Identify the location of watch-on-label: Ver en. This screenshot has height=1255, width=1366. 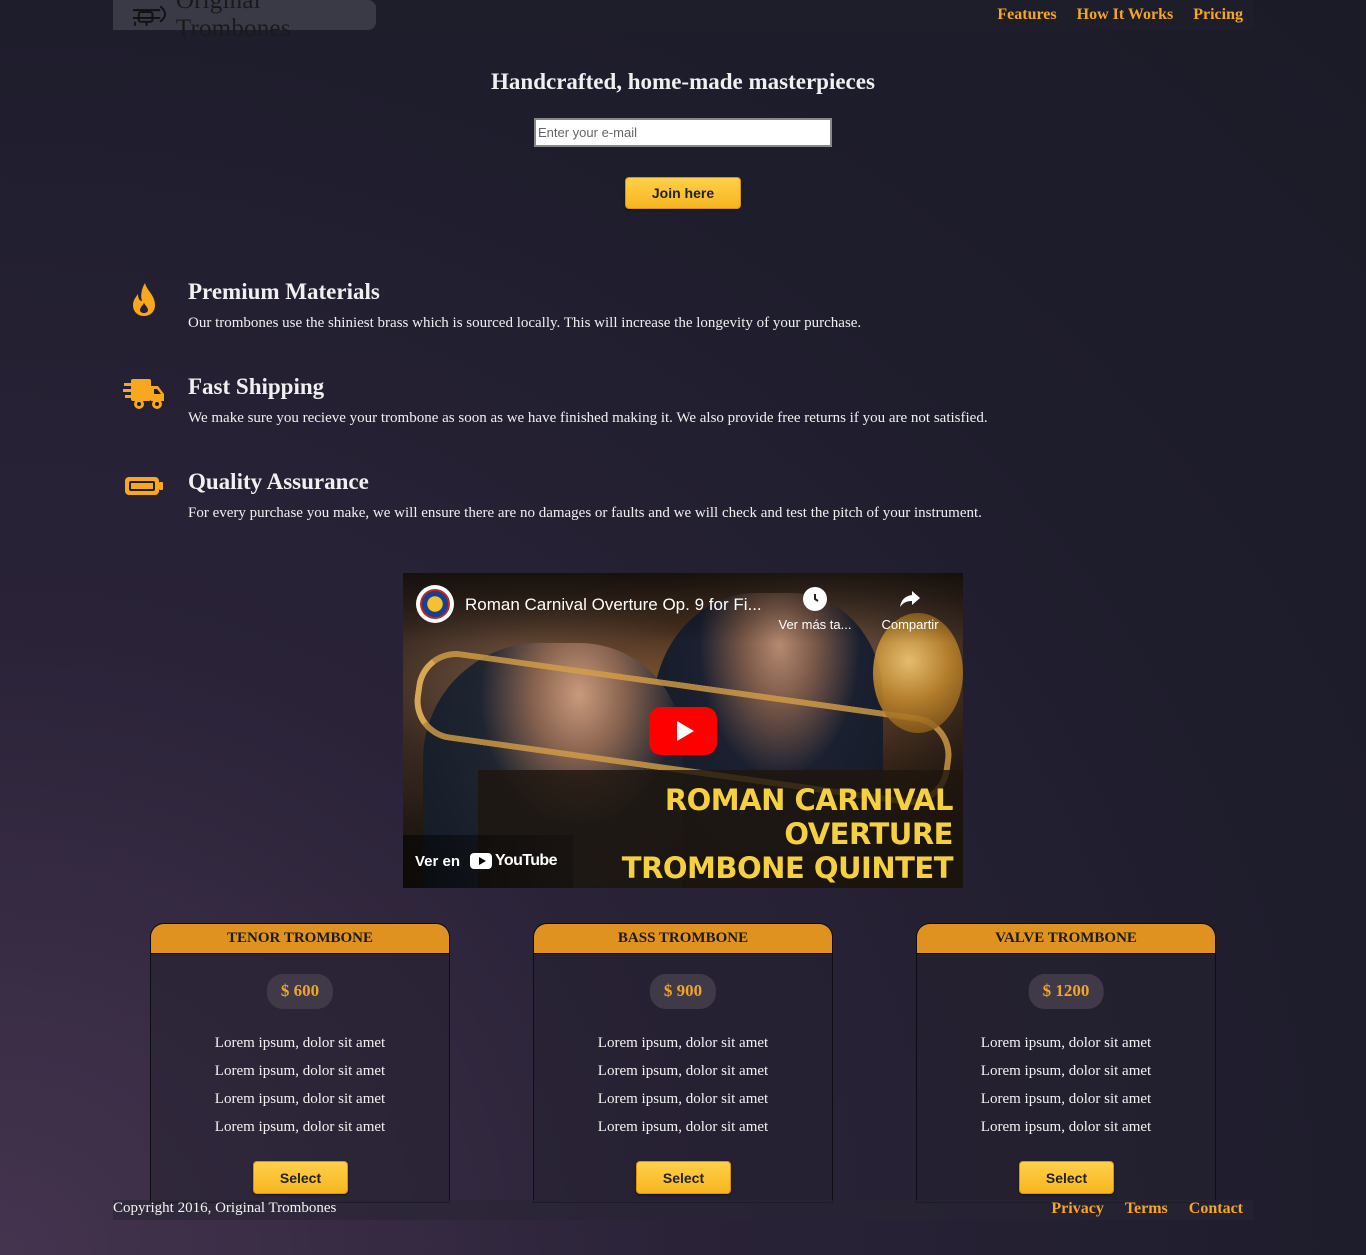
(438, 861).